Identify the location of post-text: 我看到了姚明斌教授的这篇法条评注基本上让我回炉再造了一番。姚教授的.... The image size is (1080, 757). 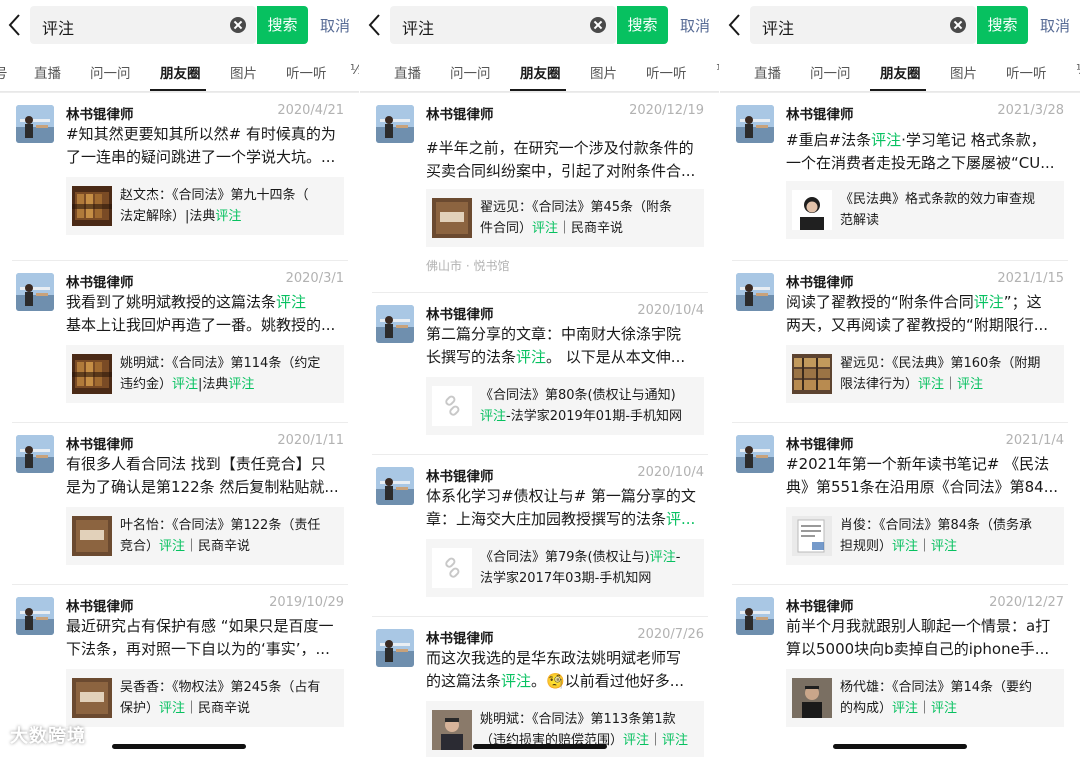
(207, 314).